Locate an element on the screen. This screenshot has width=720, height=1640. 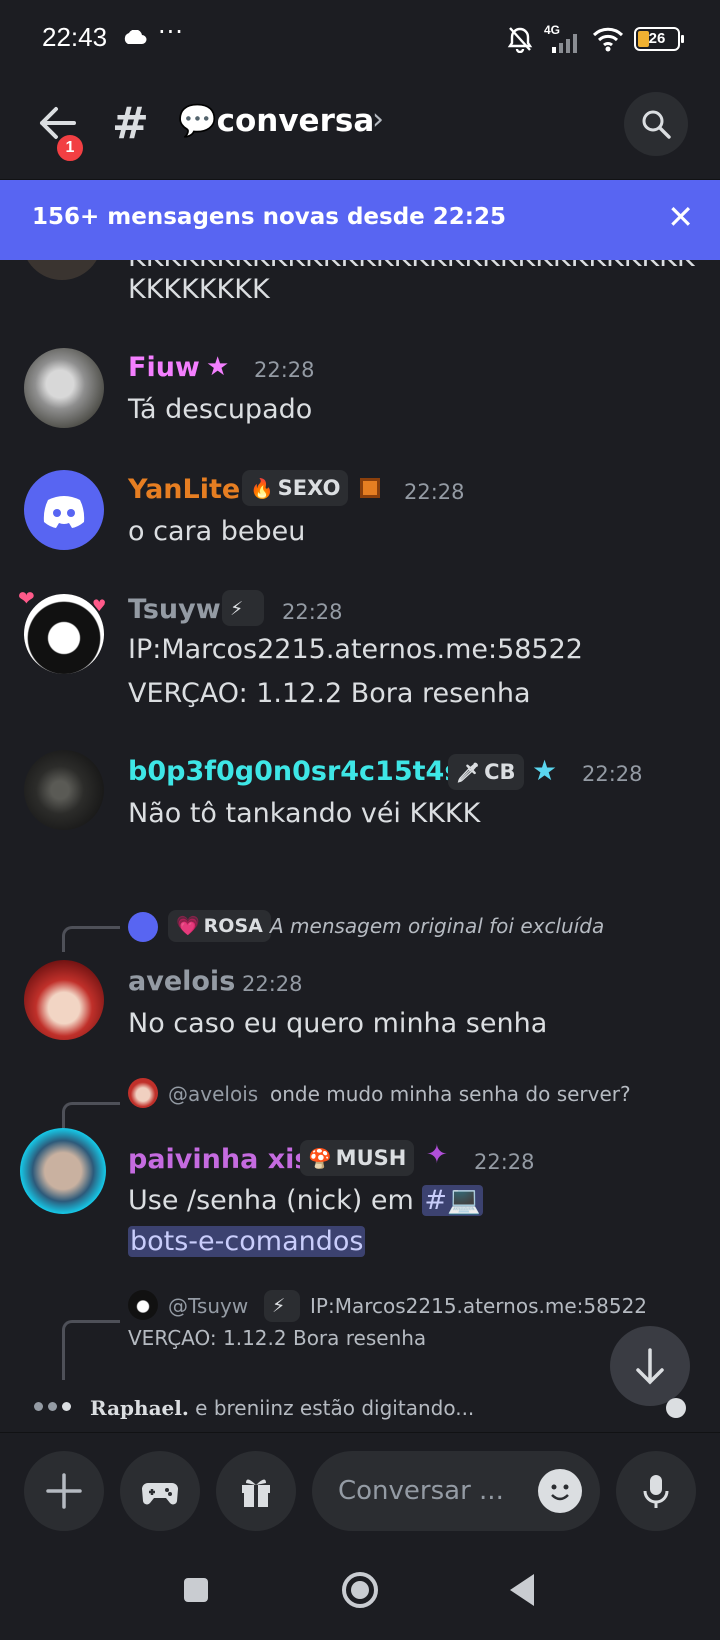
wifi-icon is located at coordinates (608, 39).